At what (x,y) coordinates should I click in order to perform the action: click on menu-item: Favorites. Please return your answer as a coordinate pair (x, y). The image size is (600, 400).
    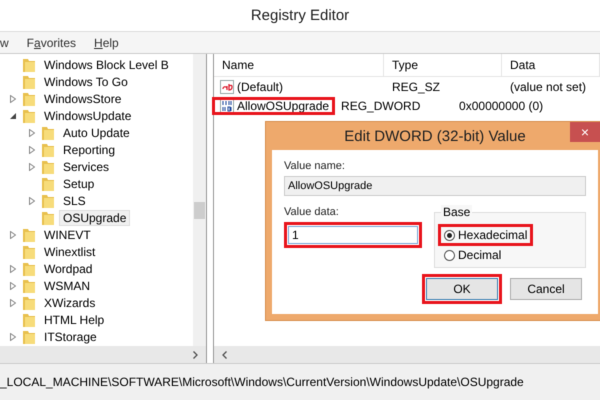
    Looking at the image, I should click on (51, 43).